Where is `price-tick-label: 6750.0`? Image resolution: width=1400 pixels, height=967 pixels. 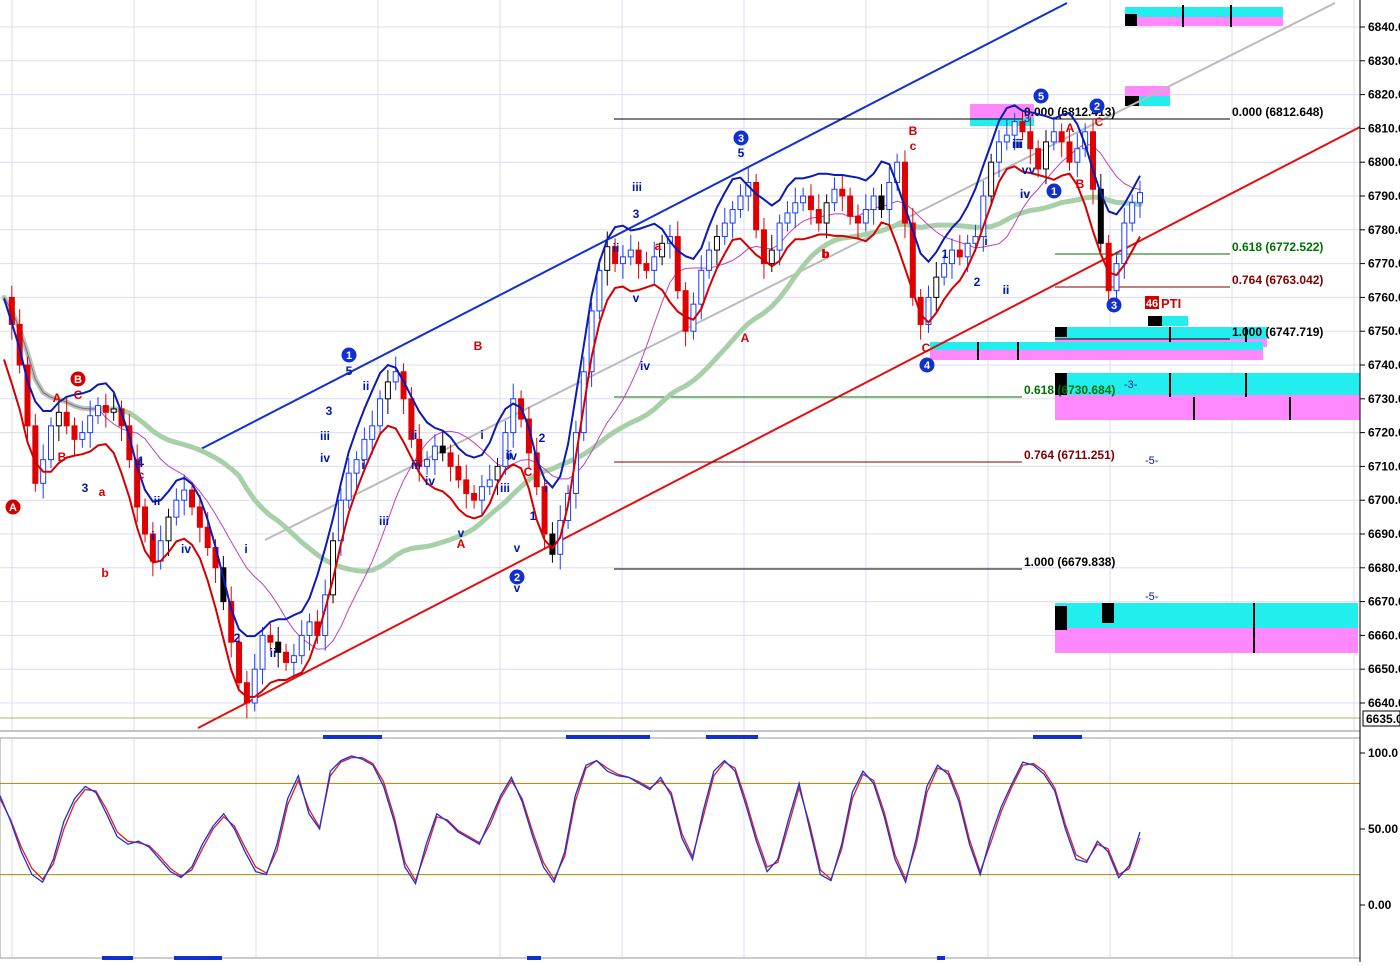
price-tick-label: 6750.0 is located at coordinates (1384, 331).